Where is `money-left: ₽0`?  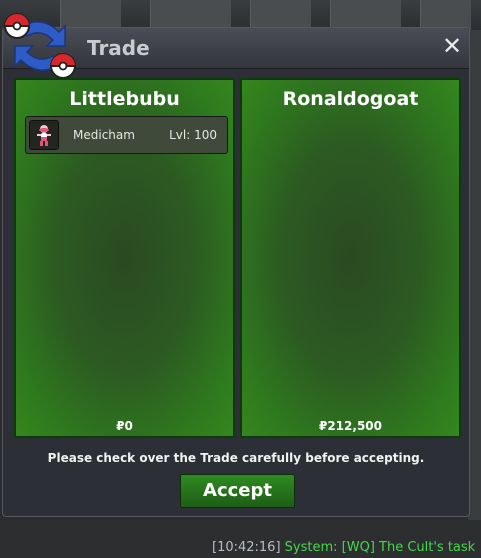 money-left: ₽0 is located at coordinates (124, 426).